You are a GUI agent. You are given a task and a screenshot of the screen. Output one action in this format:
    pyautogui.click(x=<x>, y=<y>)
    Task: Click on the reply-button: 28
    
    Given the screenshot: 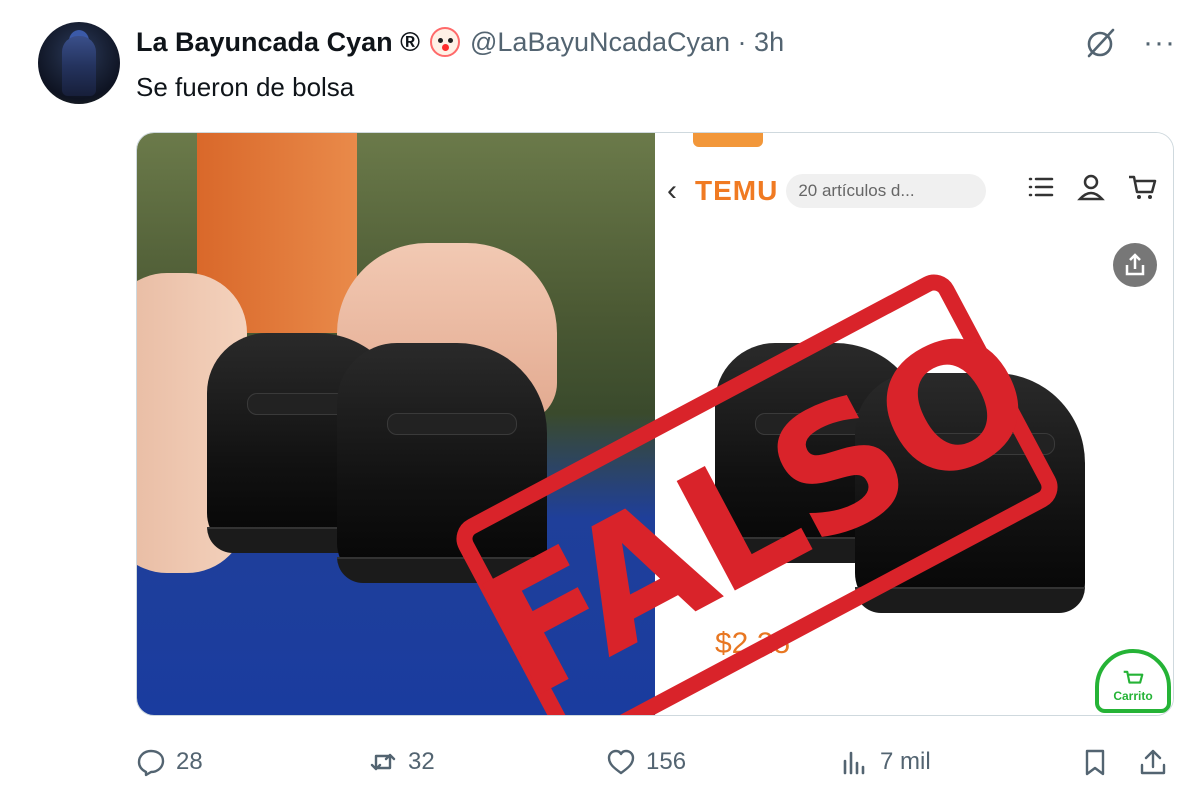 What is the action you would take?
    pyautogui.click(x=169, y=762)
    